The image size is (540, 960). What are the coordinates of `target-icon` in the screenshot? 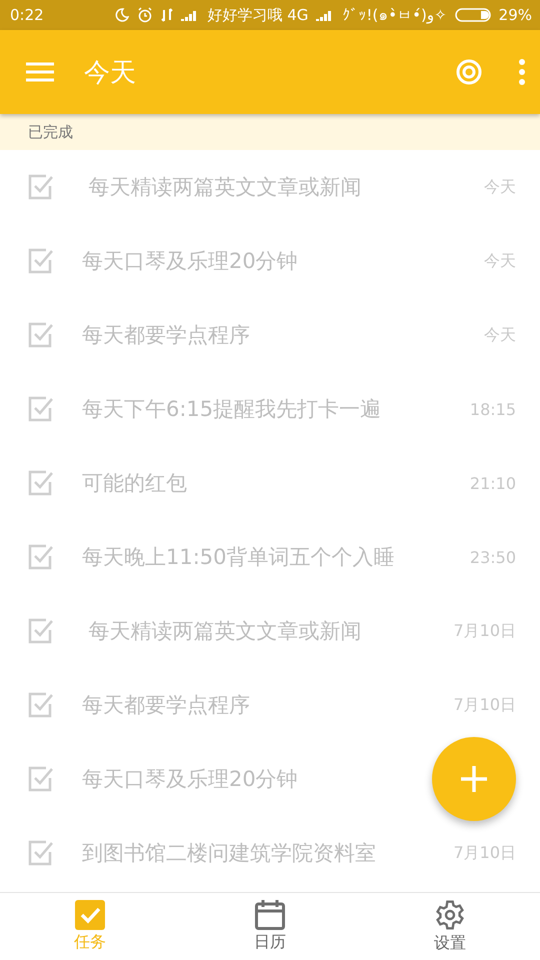 It's located at (469, 72).